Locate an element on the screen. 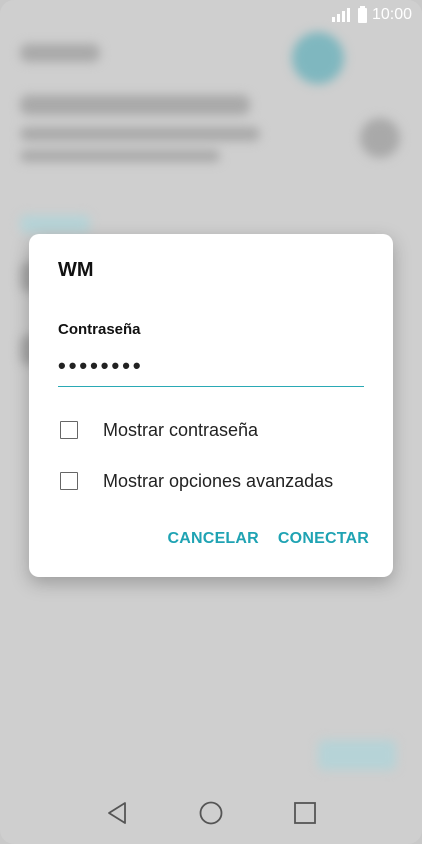 The height and width of the screenshot is (844, 422). show-password-checkbox is located at coordinates (69, 430).